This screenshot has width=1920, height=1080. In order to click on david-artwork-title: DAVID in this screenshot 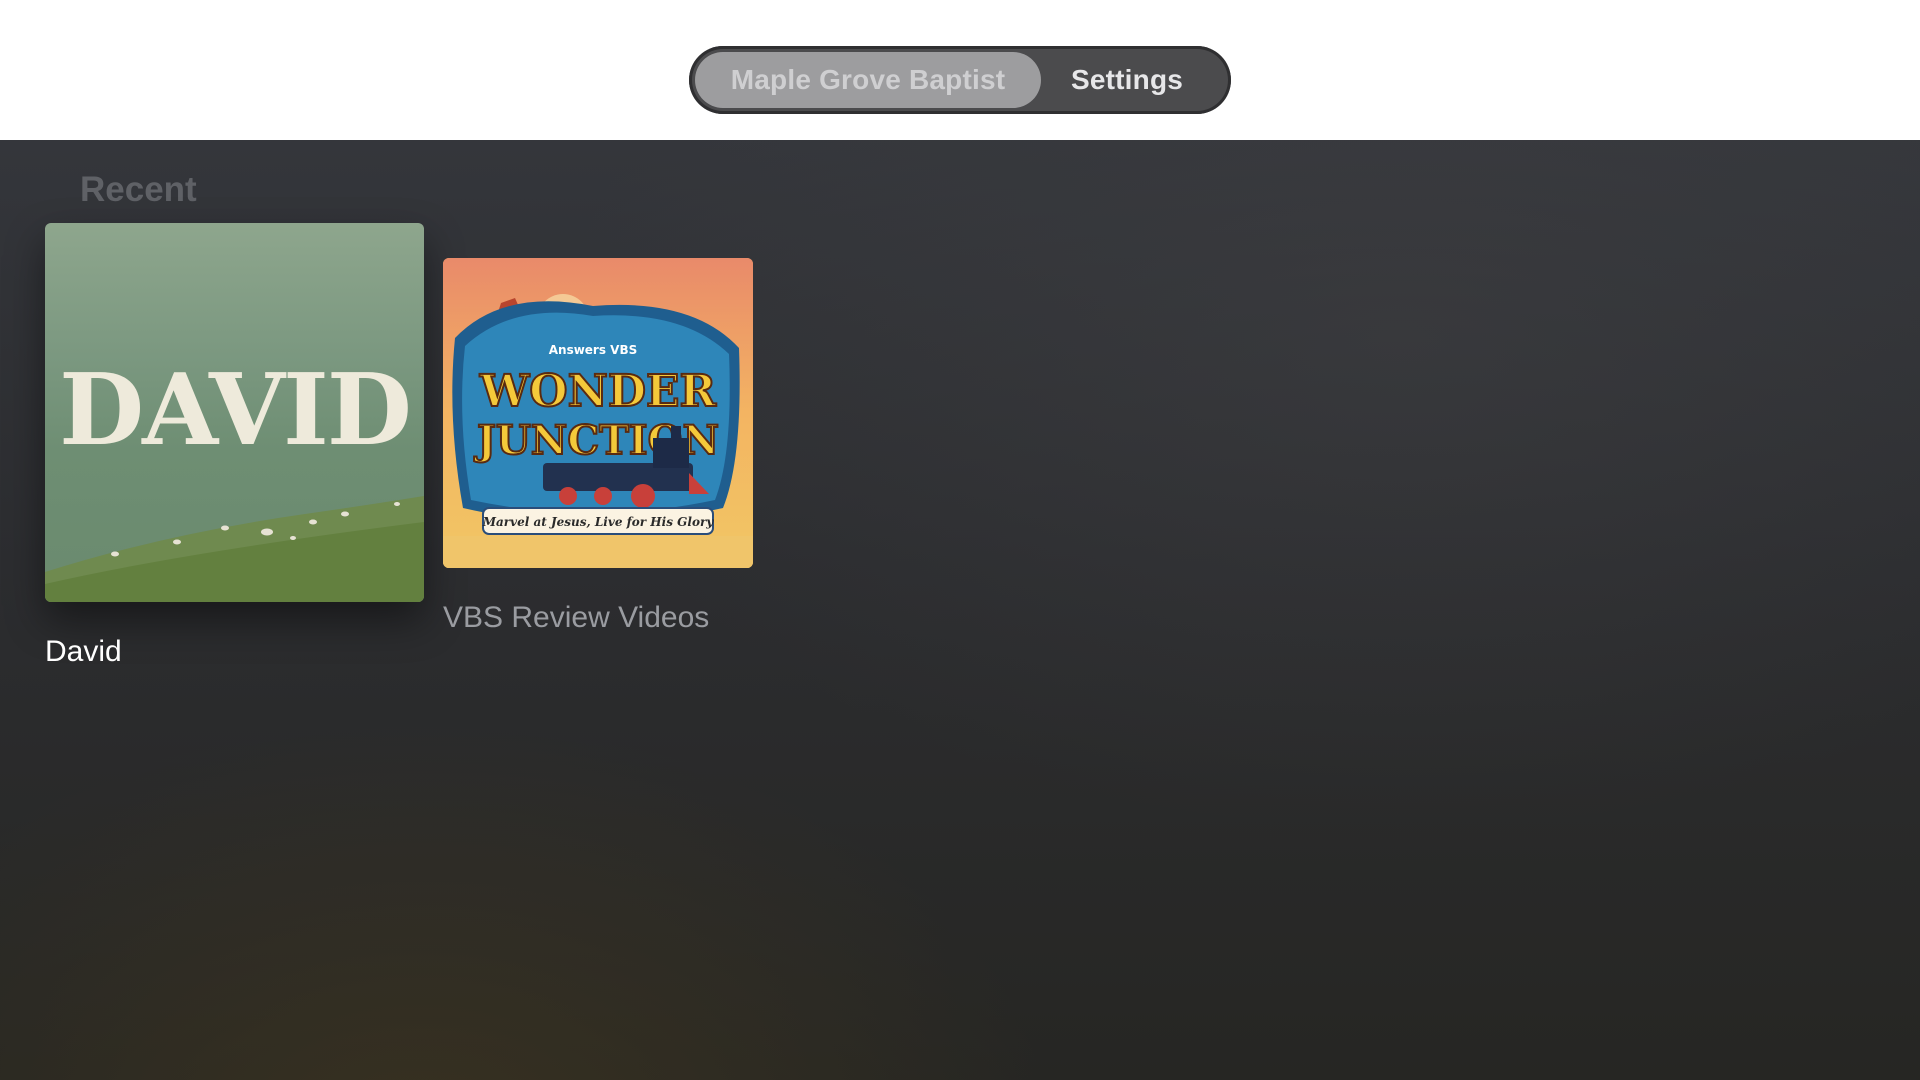, I will do `click(235, 410)`.